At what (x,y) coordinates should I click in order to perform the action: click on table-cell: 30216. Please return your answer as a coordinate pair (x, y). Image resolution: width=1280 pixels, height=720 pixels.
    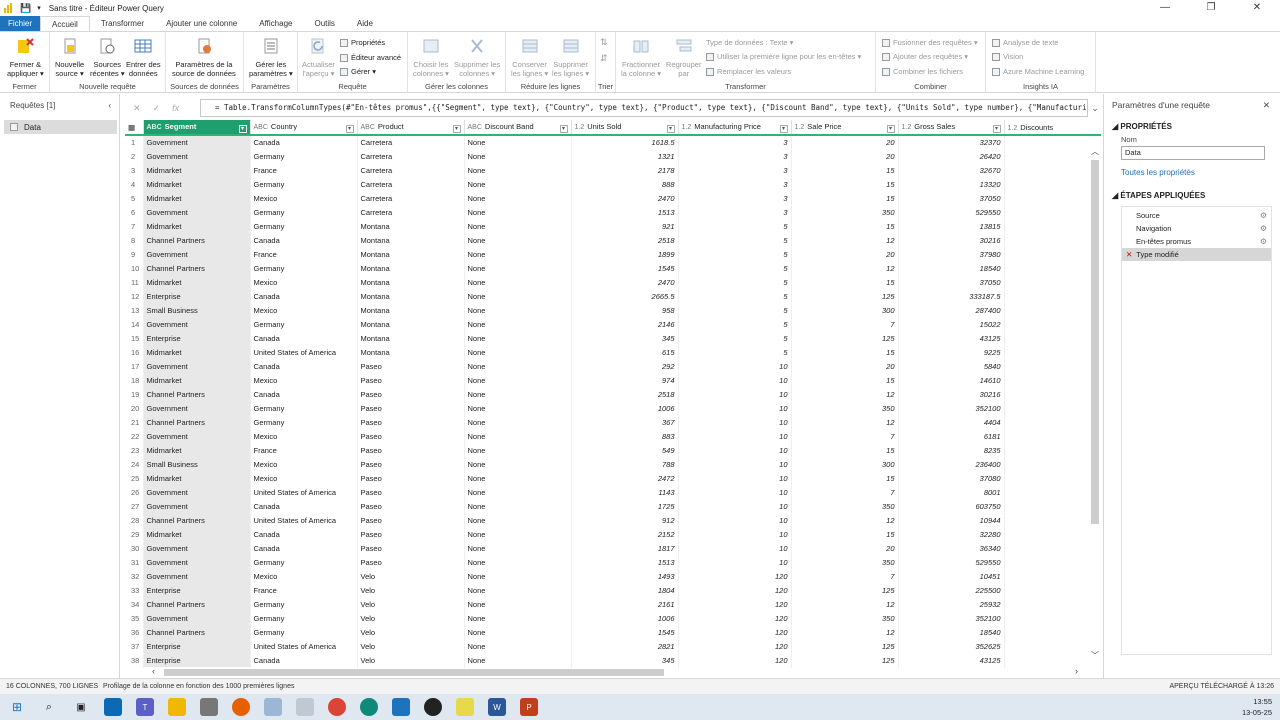
    Looking at the image, I should click on (951, 394).